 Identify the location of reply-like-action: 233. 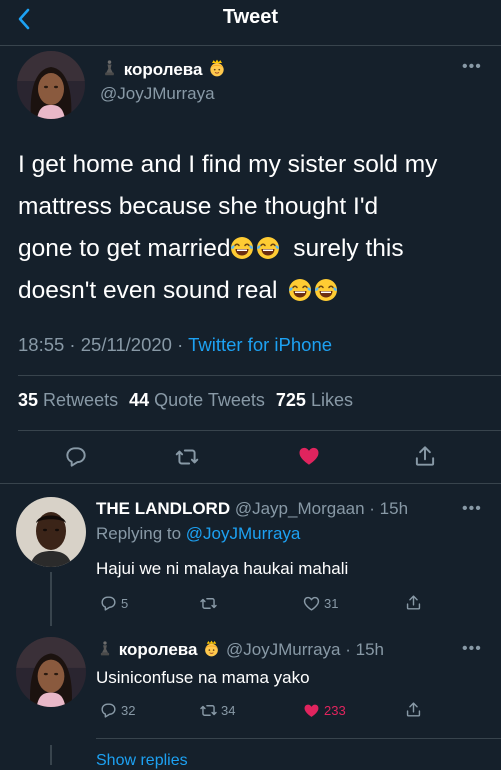
(324, 710).